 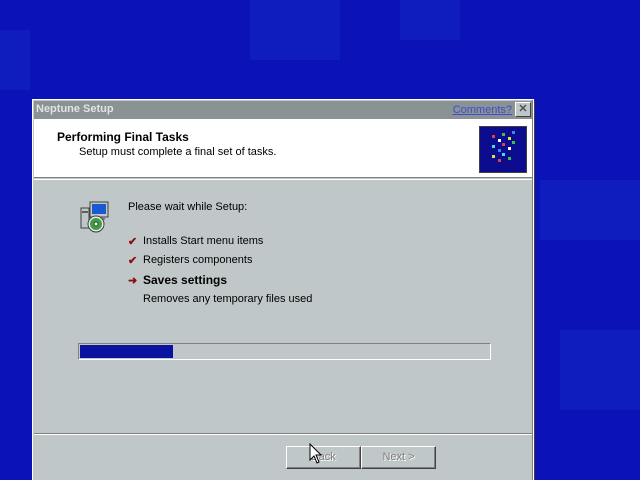 I want to click on back-button: Back, so click(x=323, y=457).